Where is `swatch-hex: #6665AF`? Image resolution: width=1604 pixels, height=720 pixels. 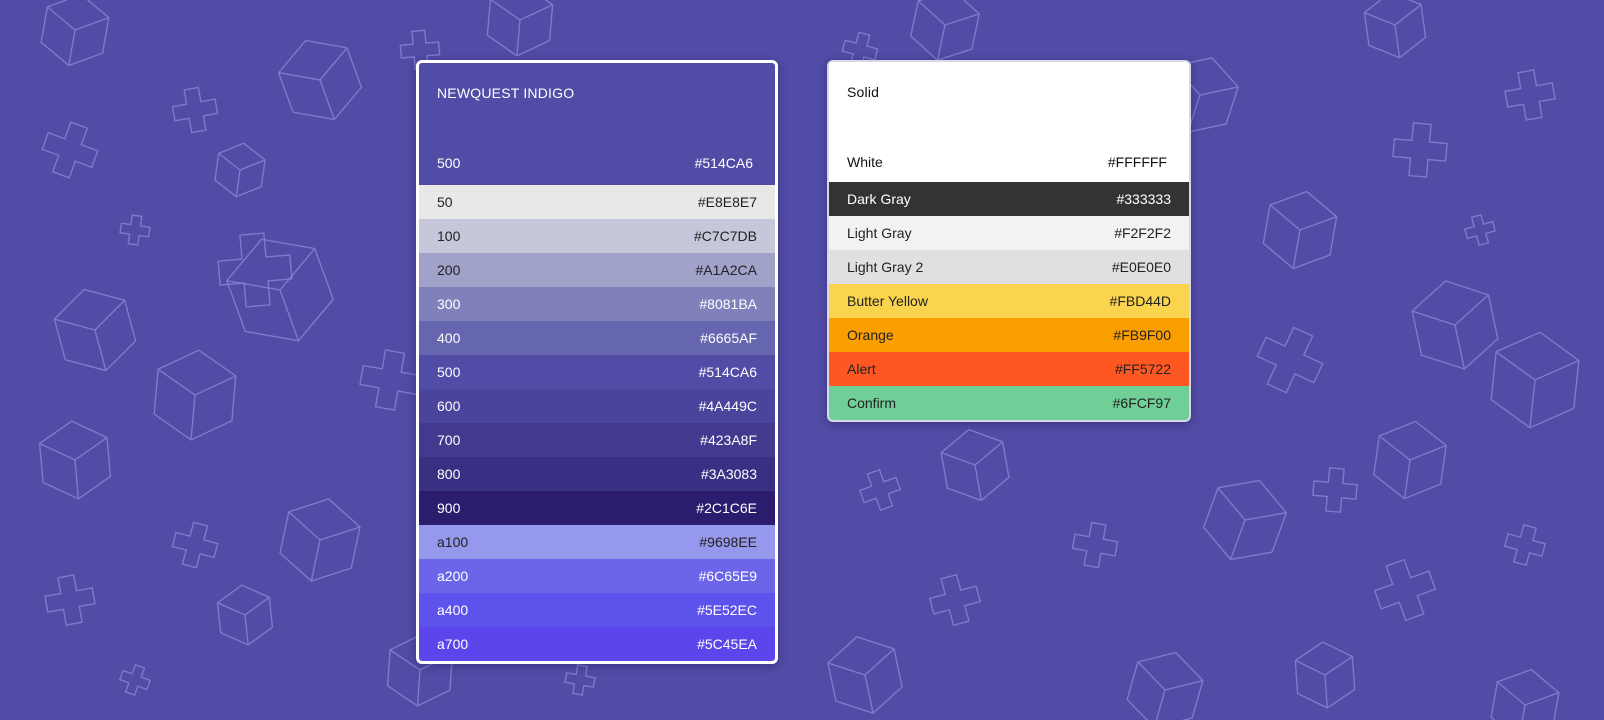
swatch-hex: #6665AF is located at coordinates (728, 338).